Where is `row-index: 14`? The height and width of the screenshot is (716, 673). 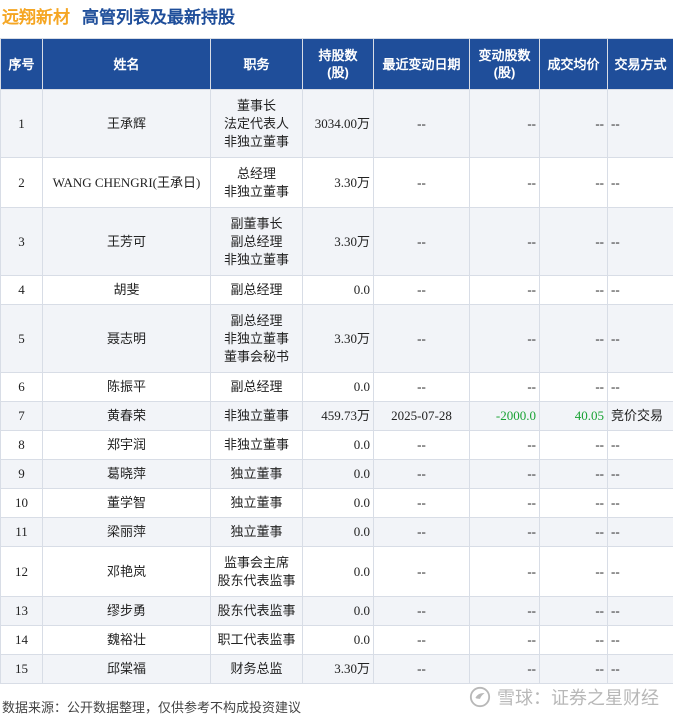 row-index: 14 is located at coordinates (22, 640).